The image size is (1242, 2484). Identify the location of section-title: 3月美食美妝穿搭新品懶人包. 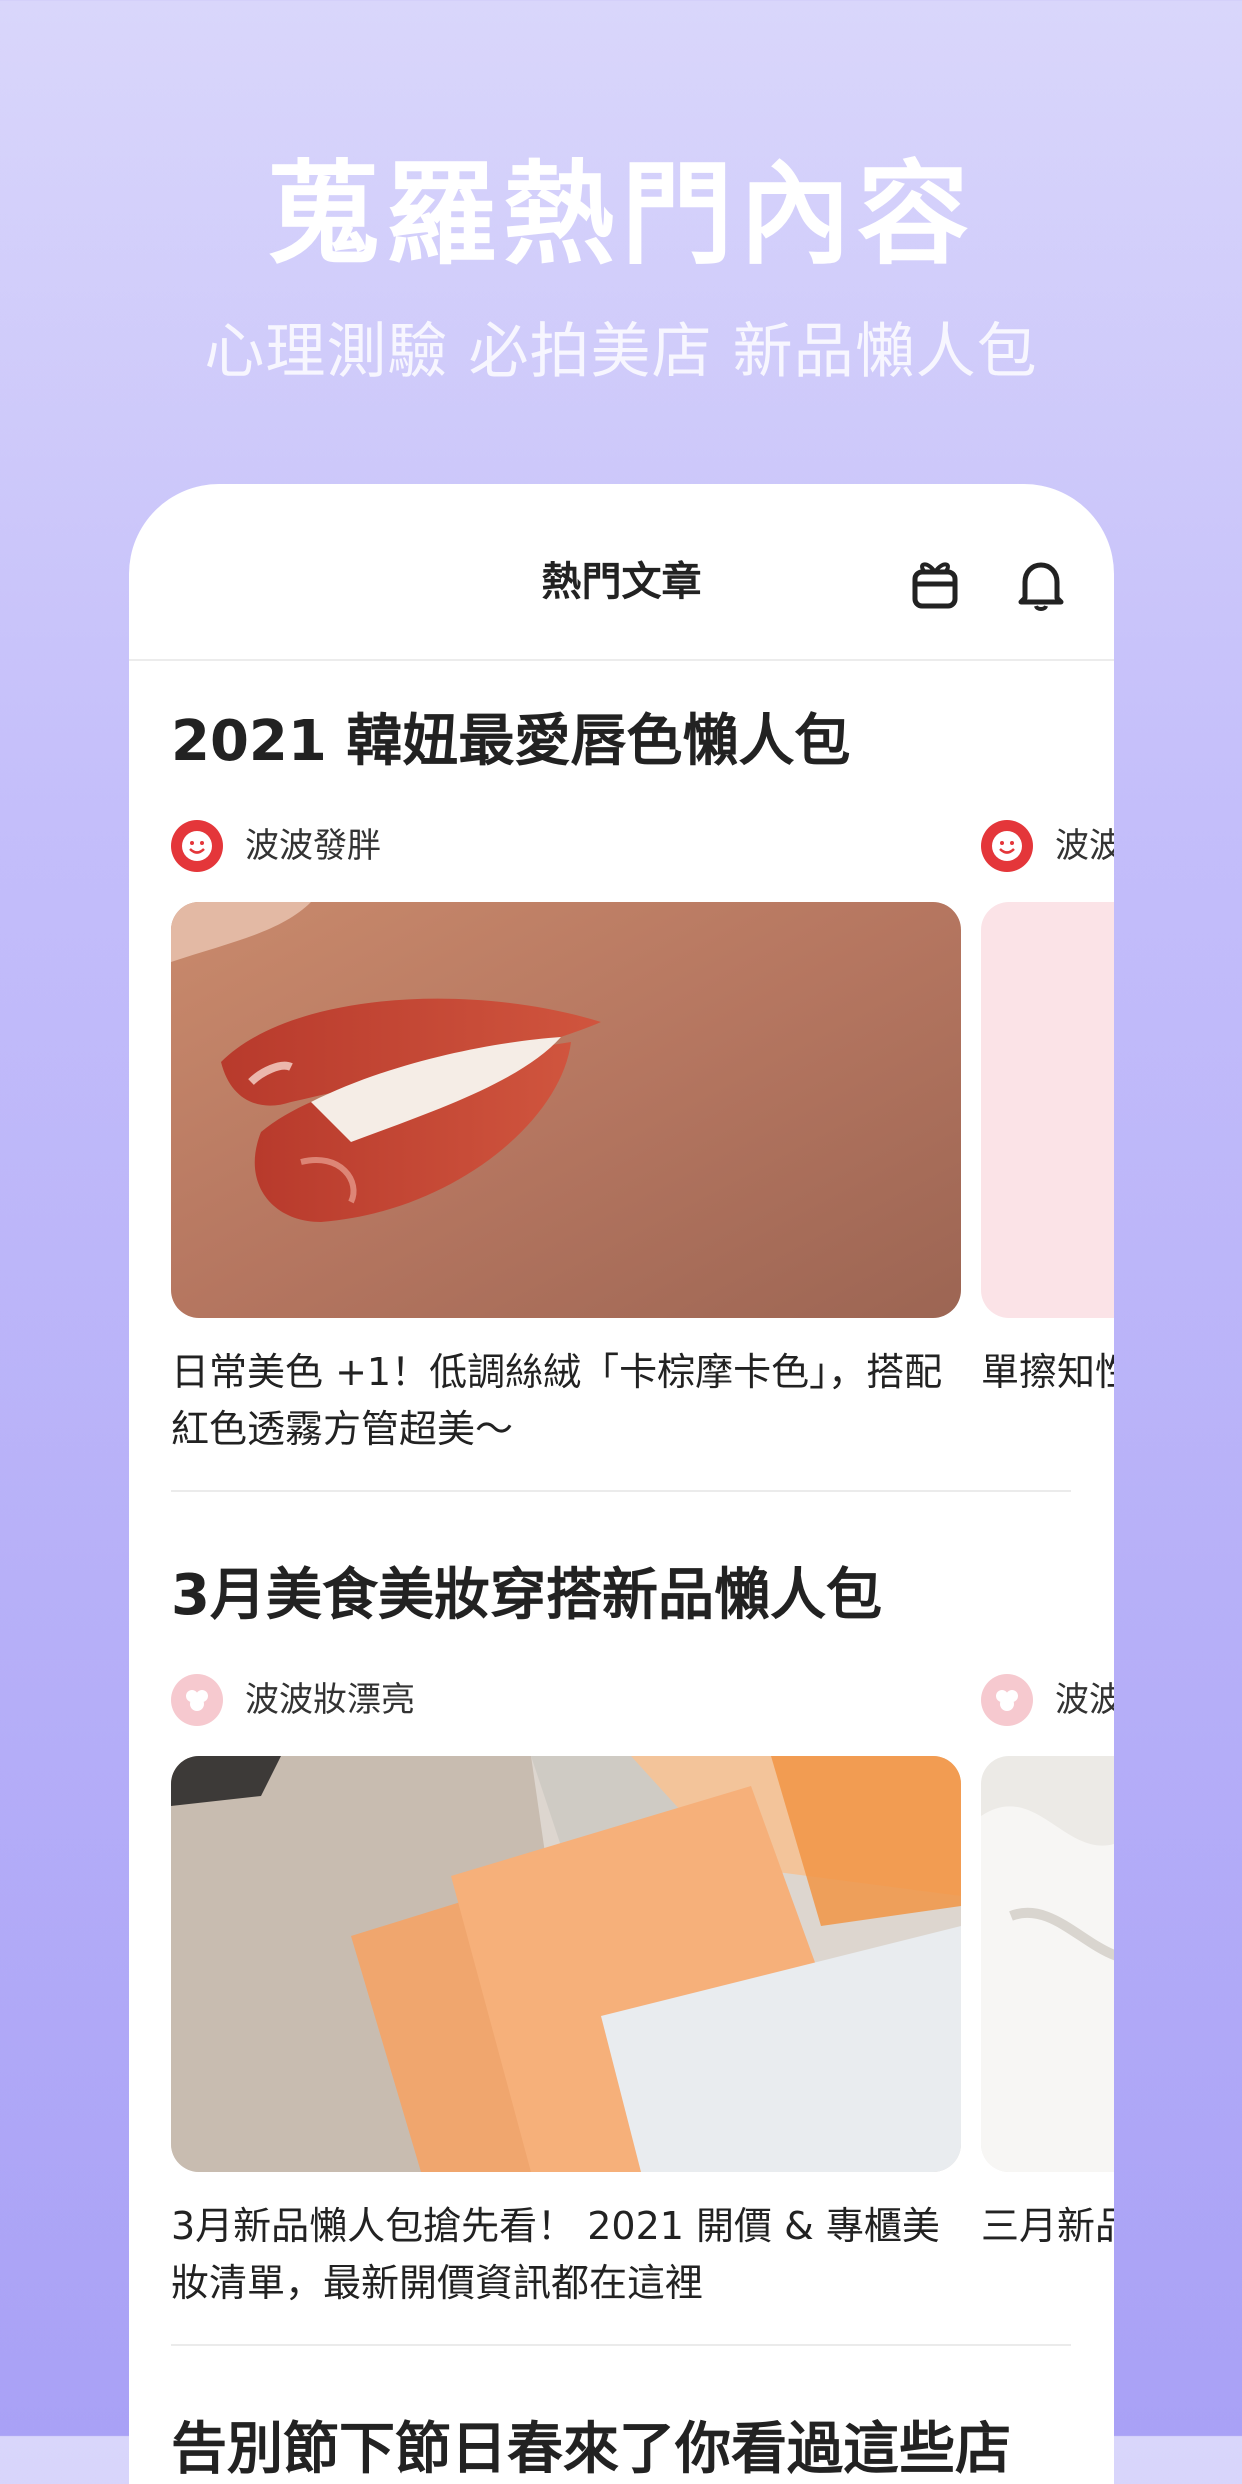
(526, 1596).